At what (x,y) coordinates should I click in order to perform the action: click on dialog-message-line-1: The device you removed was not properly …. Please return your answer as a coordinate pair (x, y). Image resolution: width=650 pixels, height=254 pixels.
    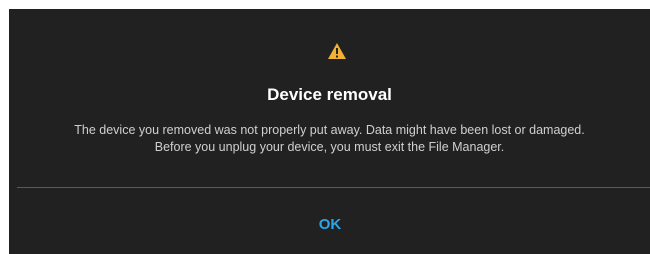
    Looking at the image, I should click on (329, 130).